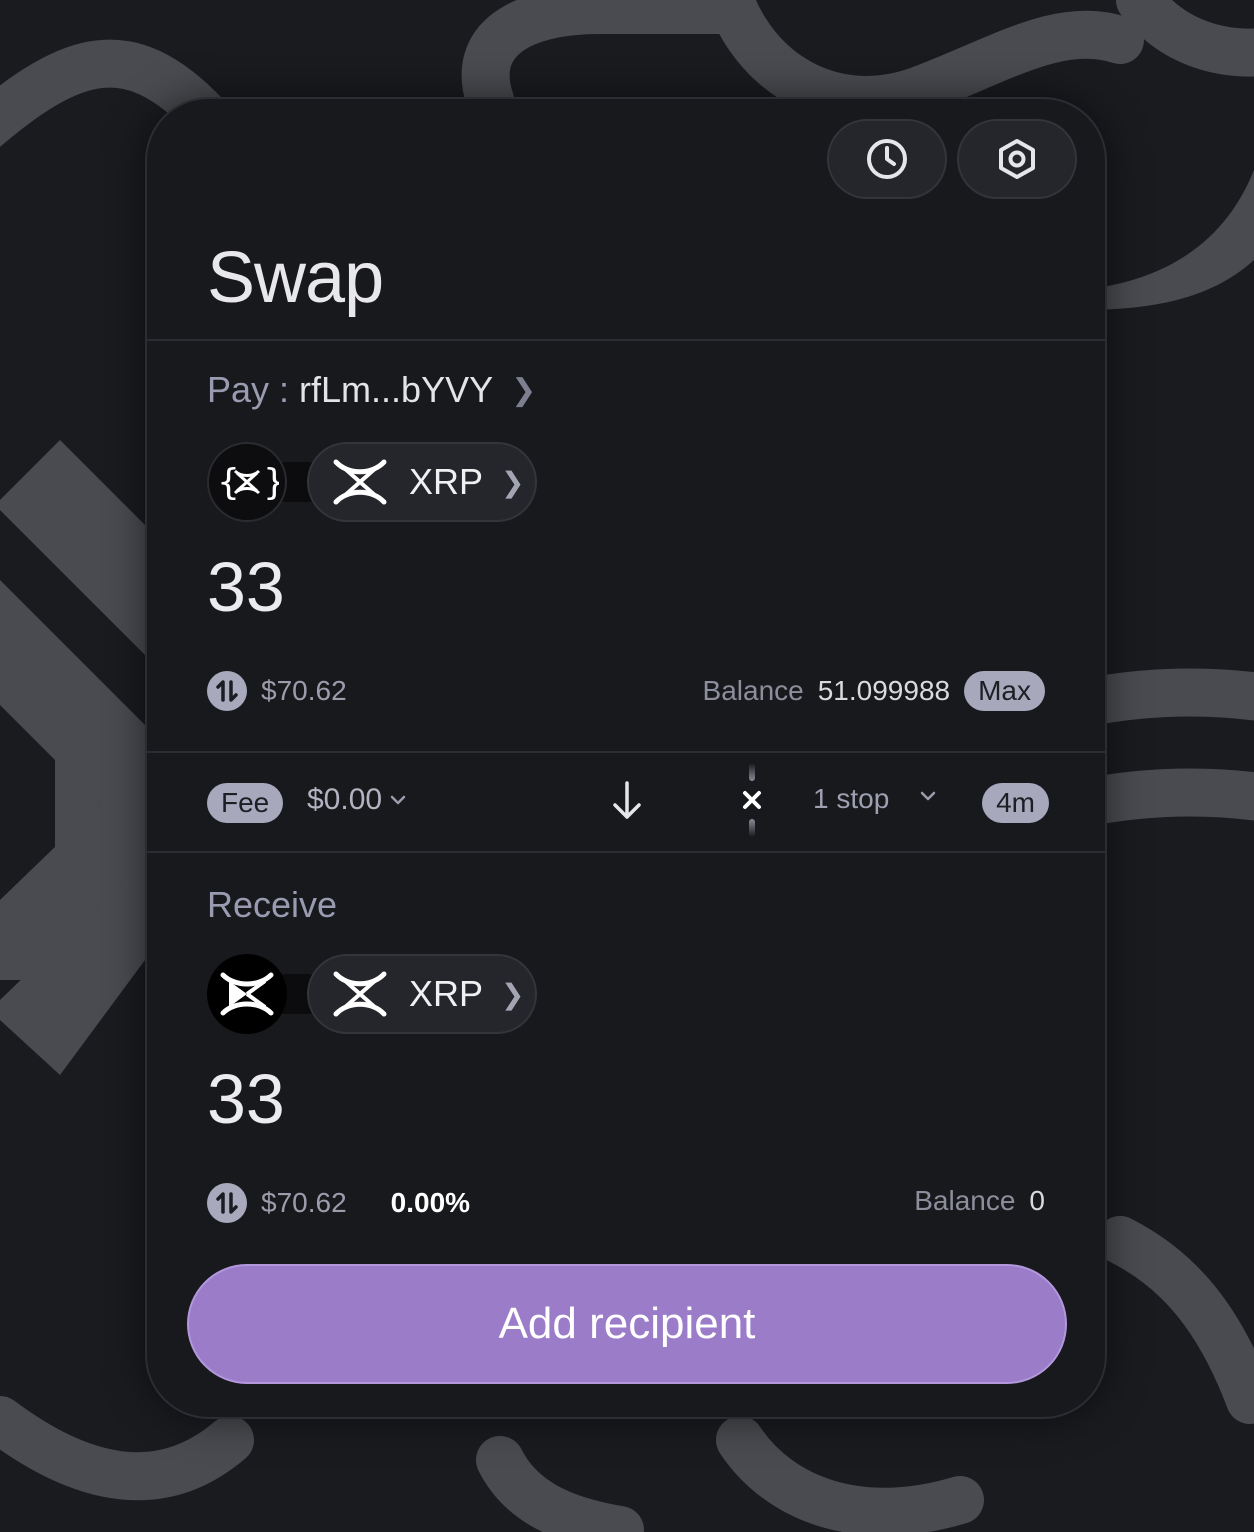  Describe the element at coordinates (851, 799) in the screenshot. I see `route-stops: 1 stop` at that location.